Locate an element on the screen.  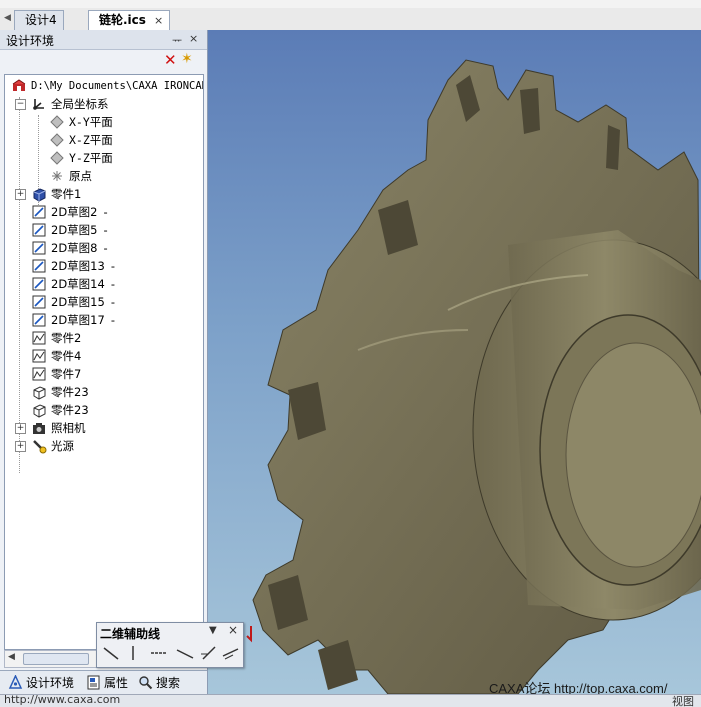
document-tab-bar: ◀ 设计4 链轮.ics × is located at coordinates (350, 19).